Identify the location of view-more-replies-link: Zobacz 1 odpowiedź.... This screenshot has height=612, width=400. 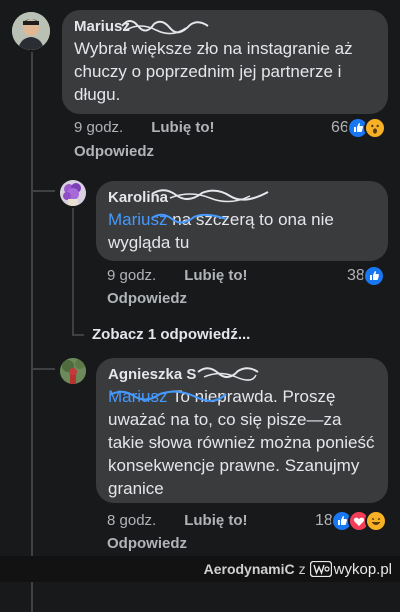
(171, 334).